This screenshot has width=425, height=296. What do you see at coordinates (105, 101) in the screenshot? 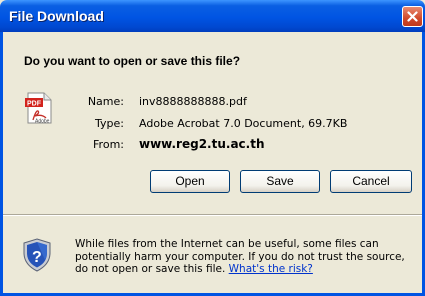
I see `name-label: Name:` at bounding box center [105, 101].